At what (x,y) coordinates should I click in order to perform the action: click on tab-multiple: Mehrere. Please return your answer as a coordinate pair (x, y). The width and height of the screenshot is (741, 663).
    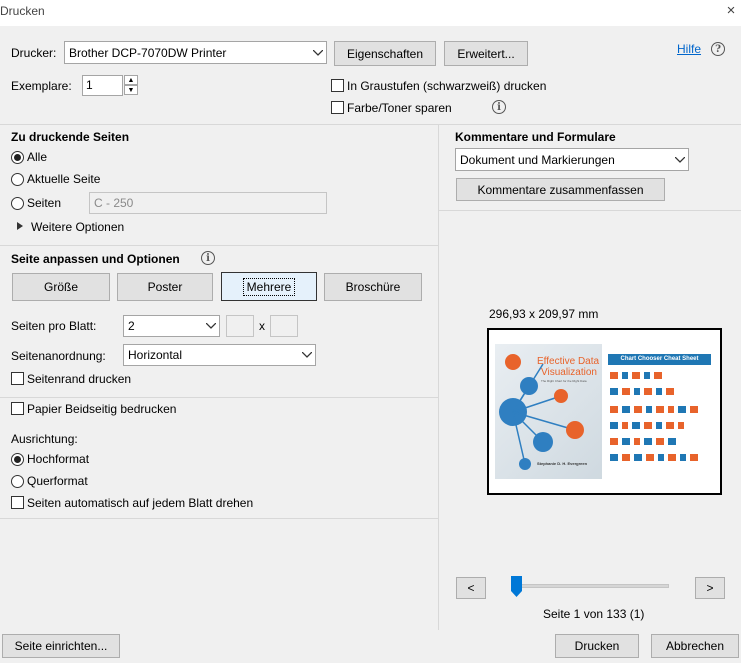
    Looking at the image, I should click on (269, 286).